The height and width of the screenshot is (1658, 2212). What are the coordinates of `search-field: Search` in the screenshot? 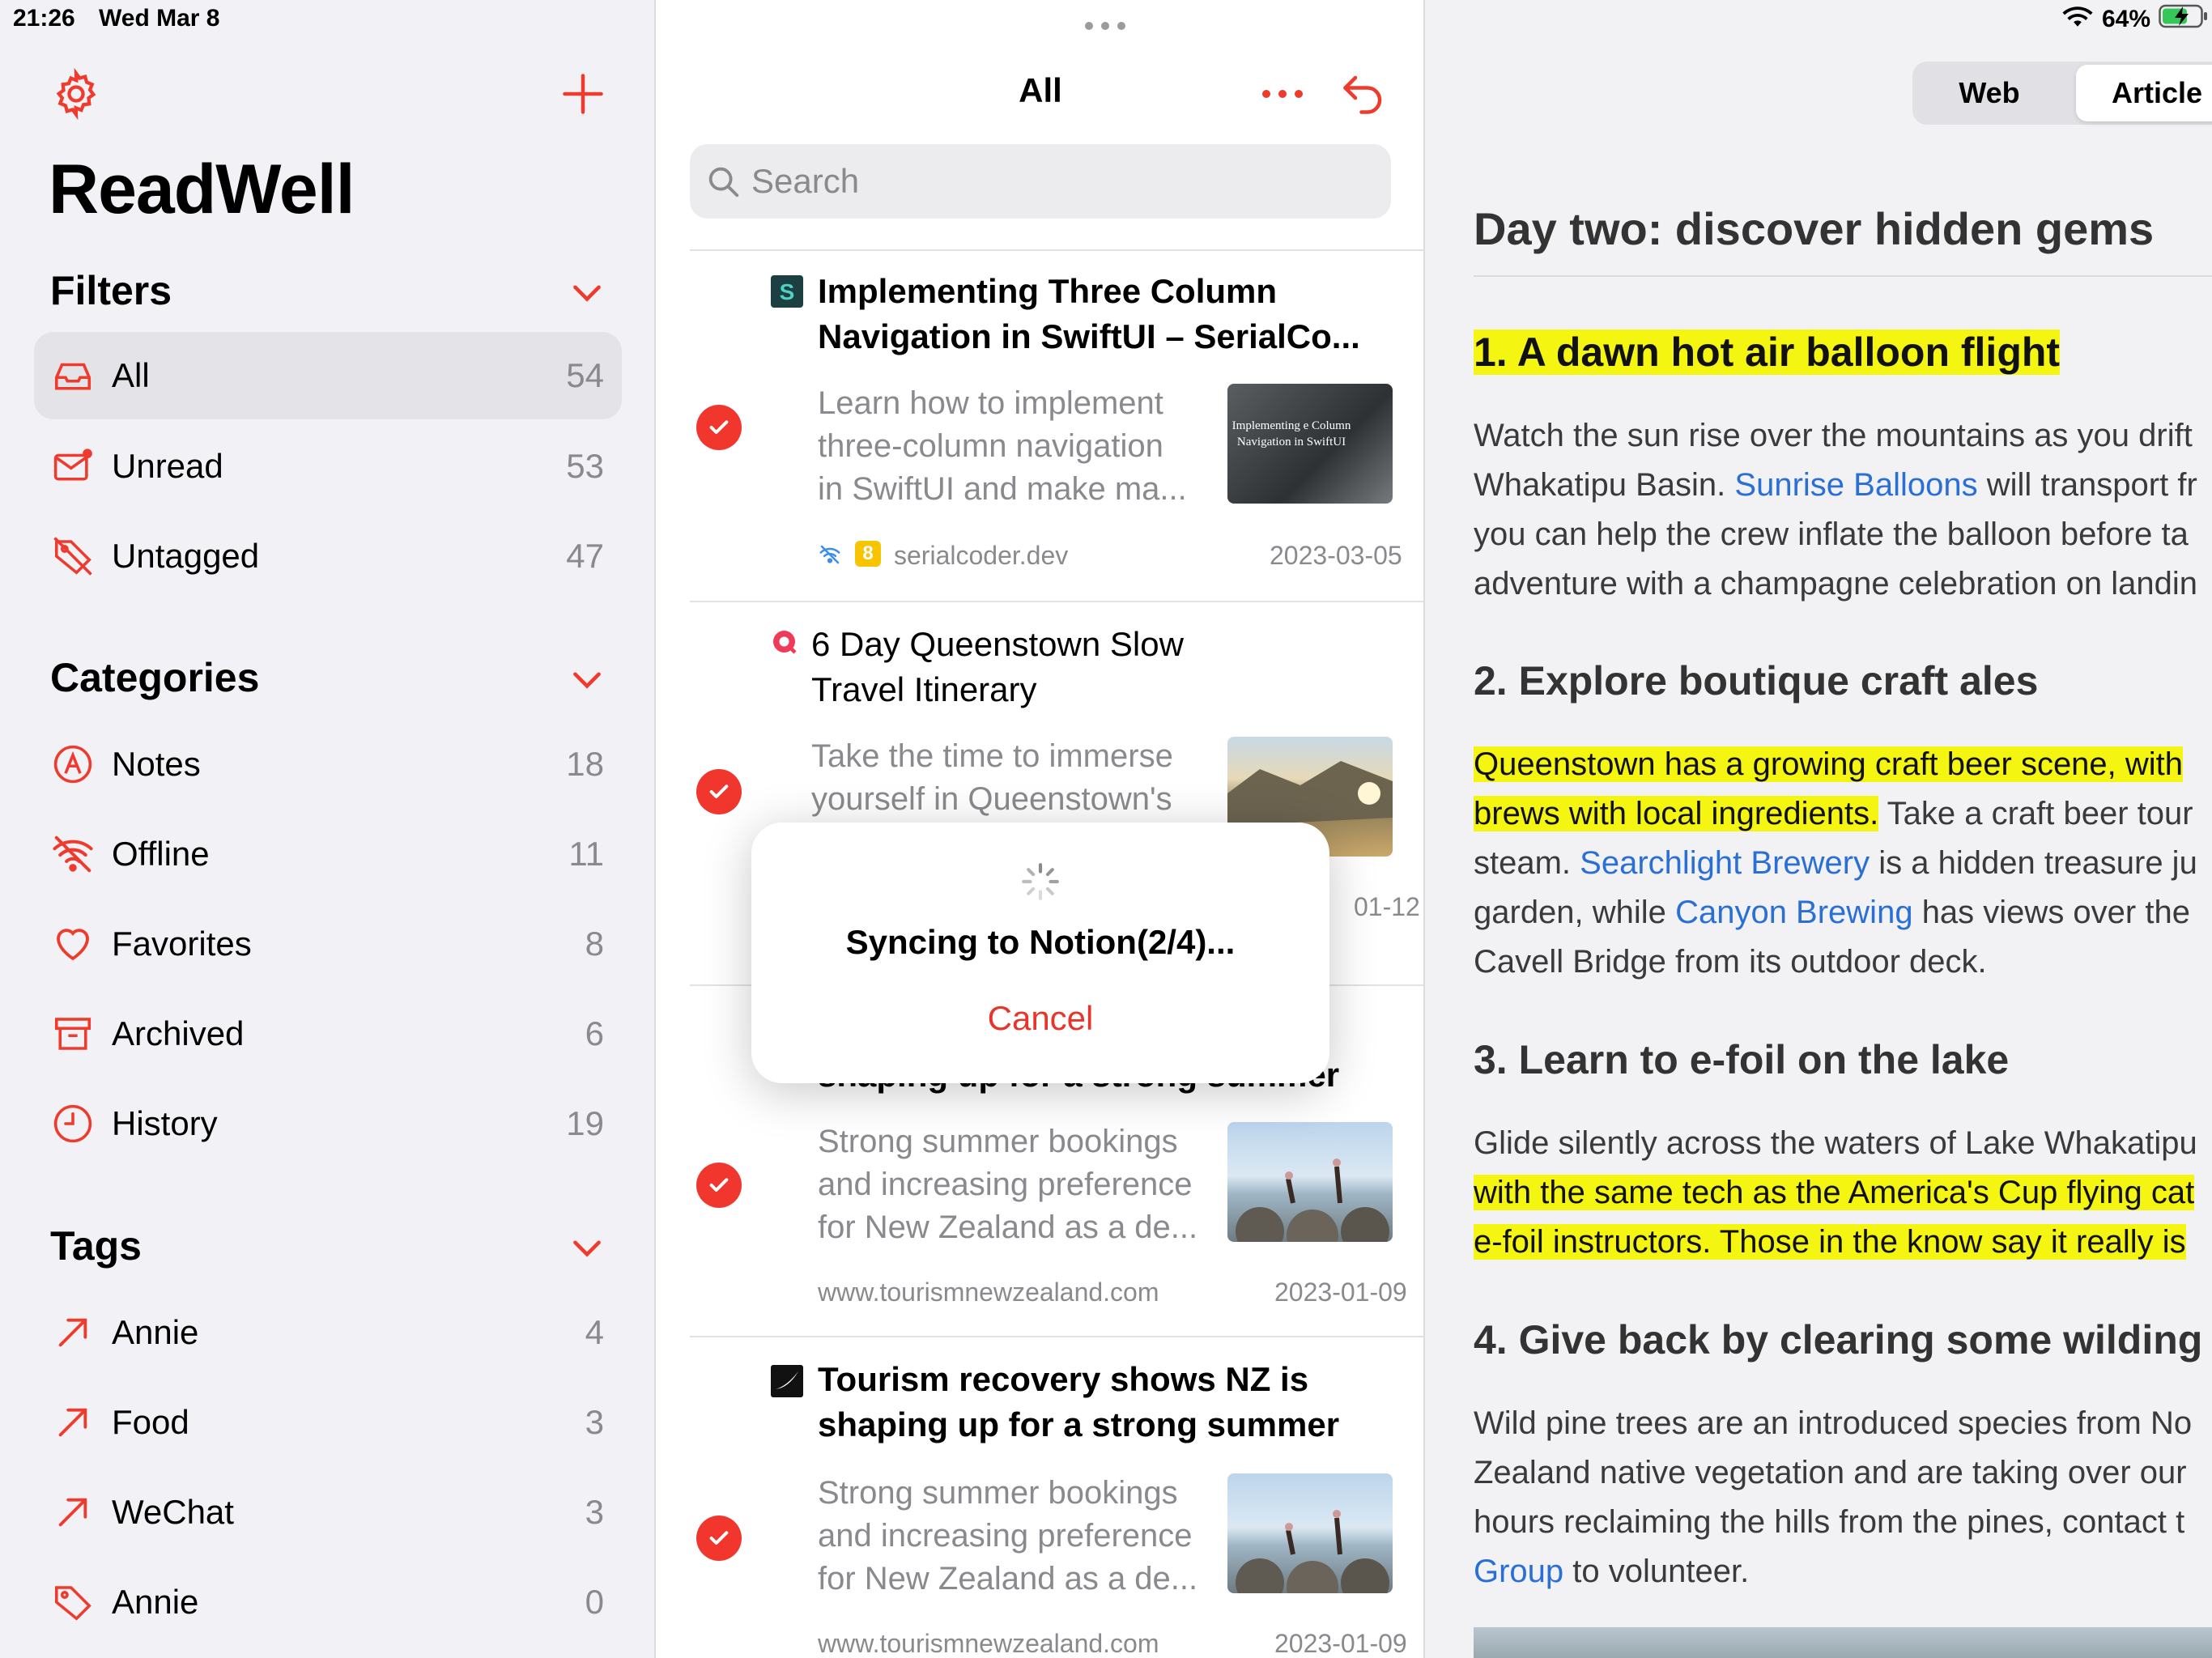 It's located at (1040, 181).